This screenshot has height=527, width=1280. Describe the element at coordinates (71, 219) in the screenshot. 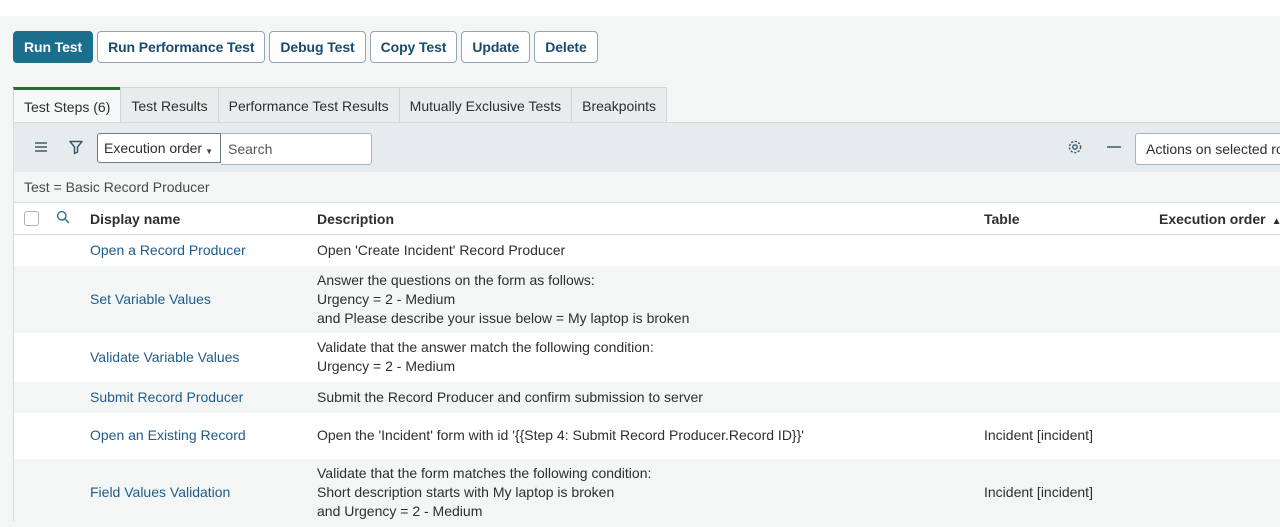

I see `column-search-cell` at that location.